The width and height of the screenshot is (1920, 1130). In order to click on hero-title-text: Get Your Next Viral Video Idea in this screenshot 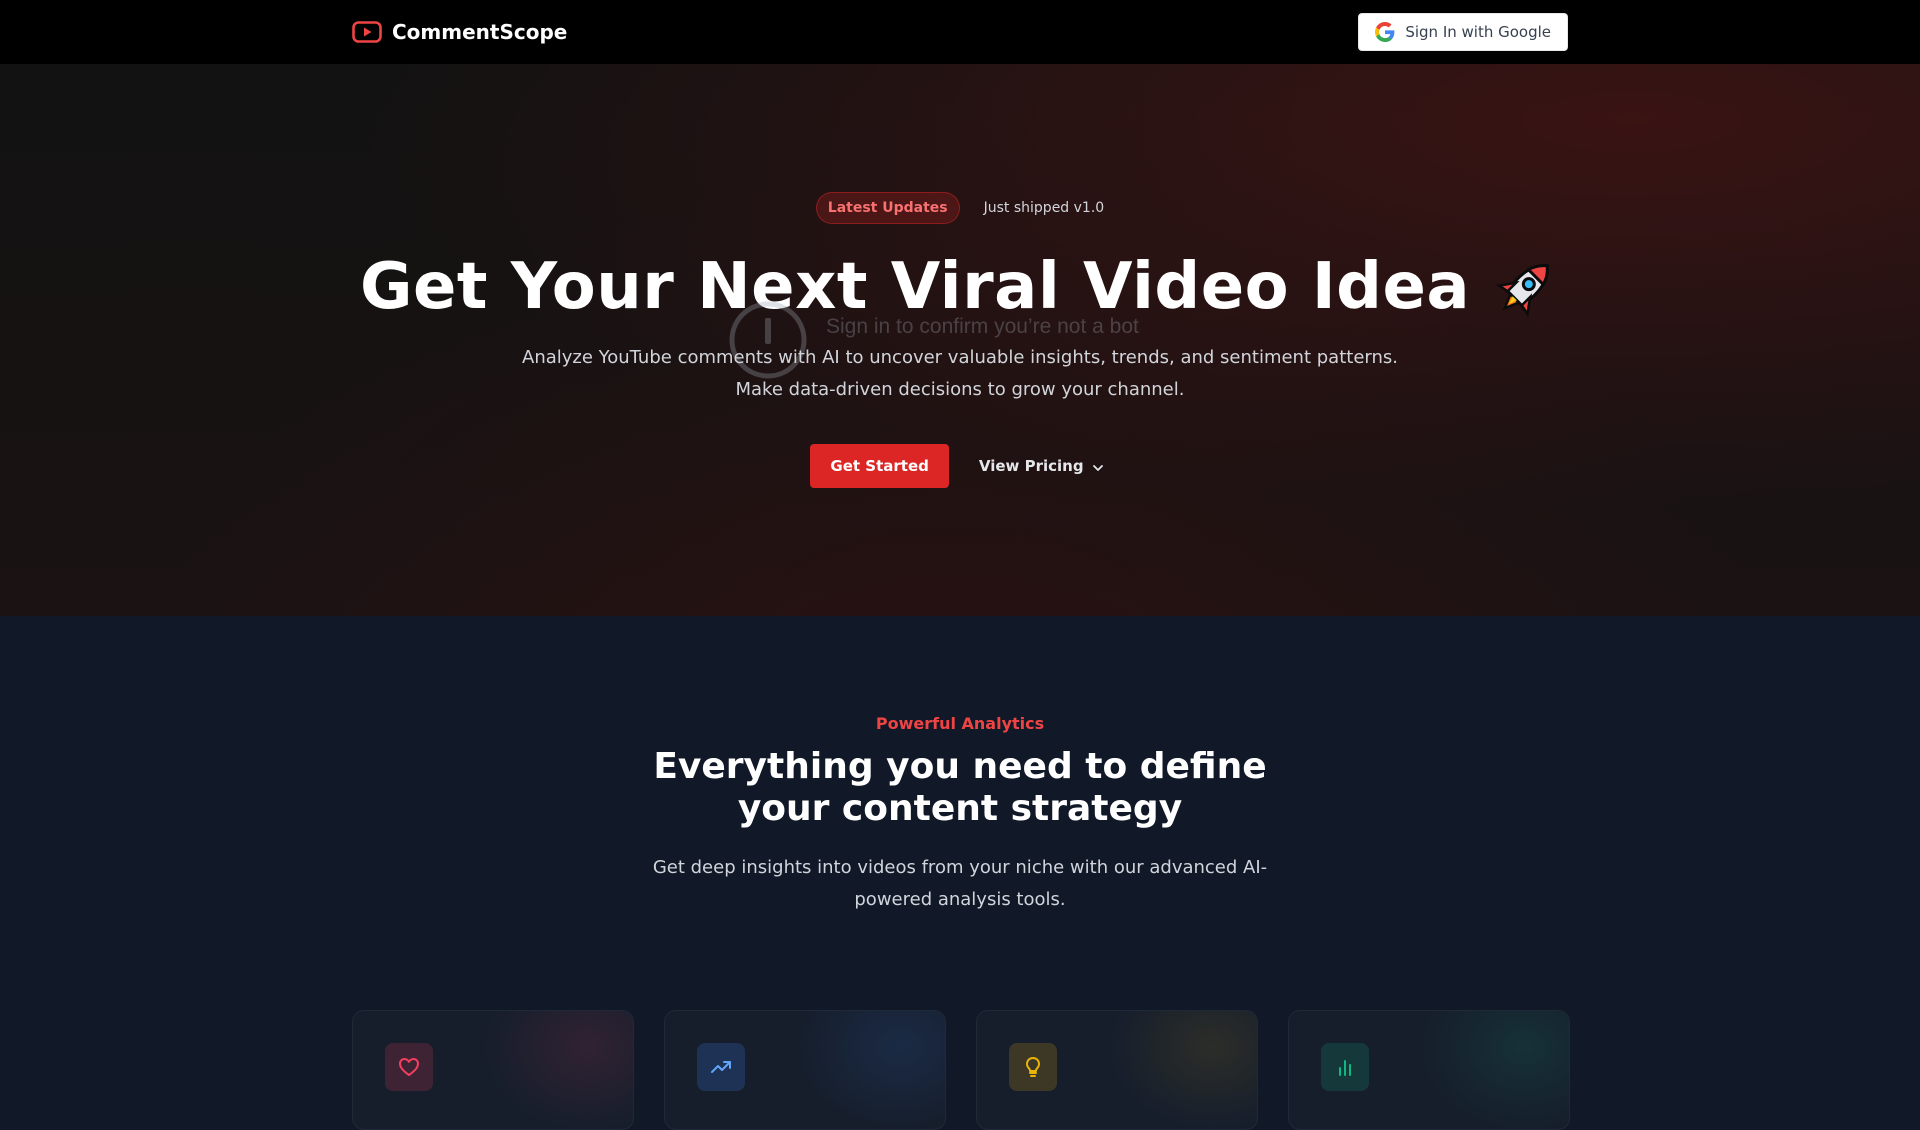, I will do `click(915, 287)`.